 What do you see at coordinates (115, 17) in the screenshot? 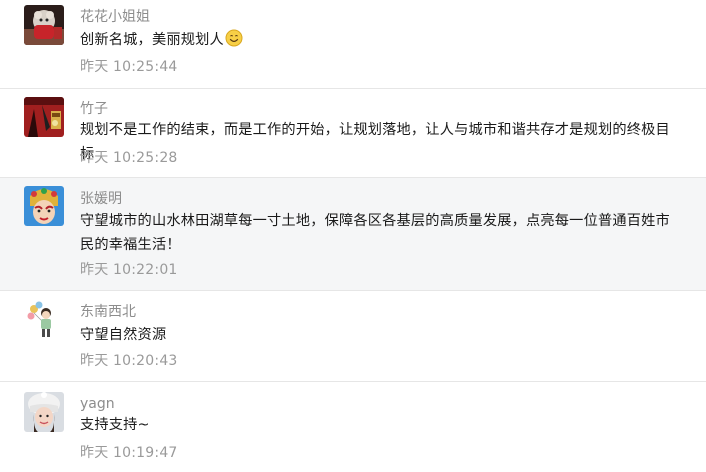
I see `comment-author-name: 花花小姐姐` at bounding box center [115, 17].